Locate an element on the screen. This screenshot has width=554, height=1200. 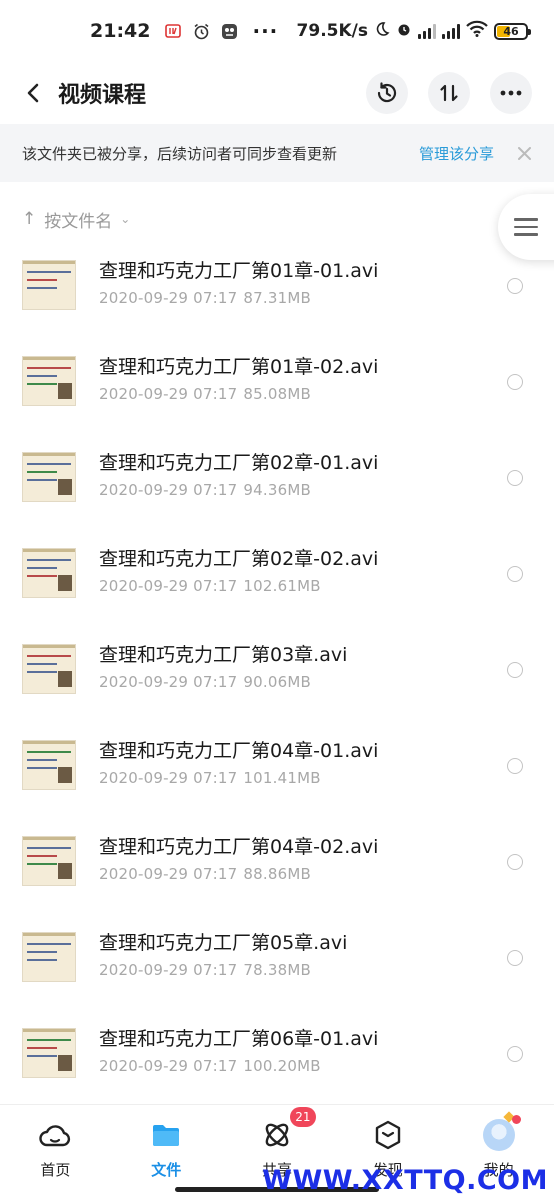
back-icon is located at coordinates (34, 93).